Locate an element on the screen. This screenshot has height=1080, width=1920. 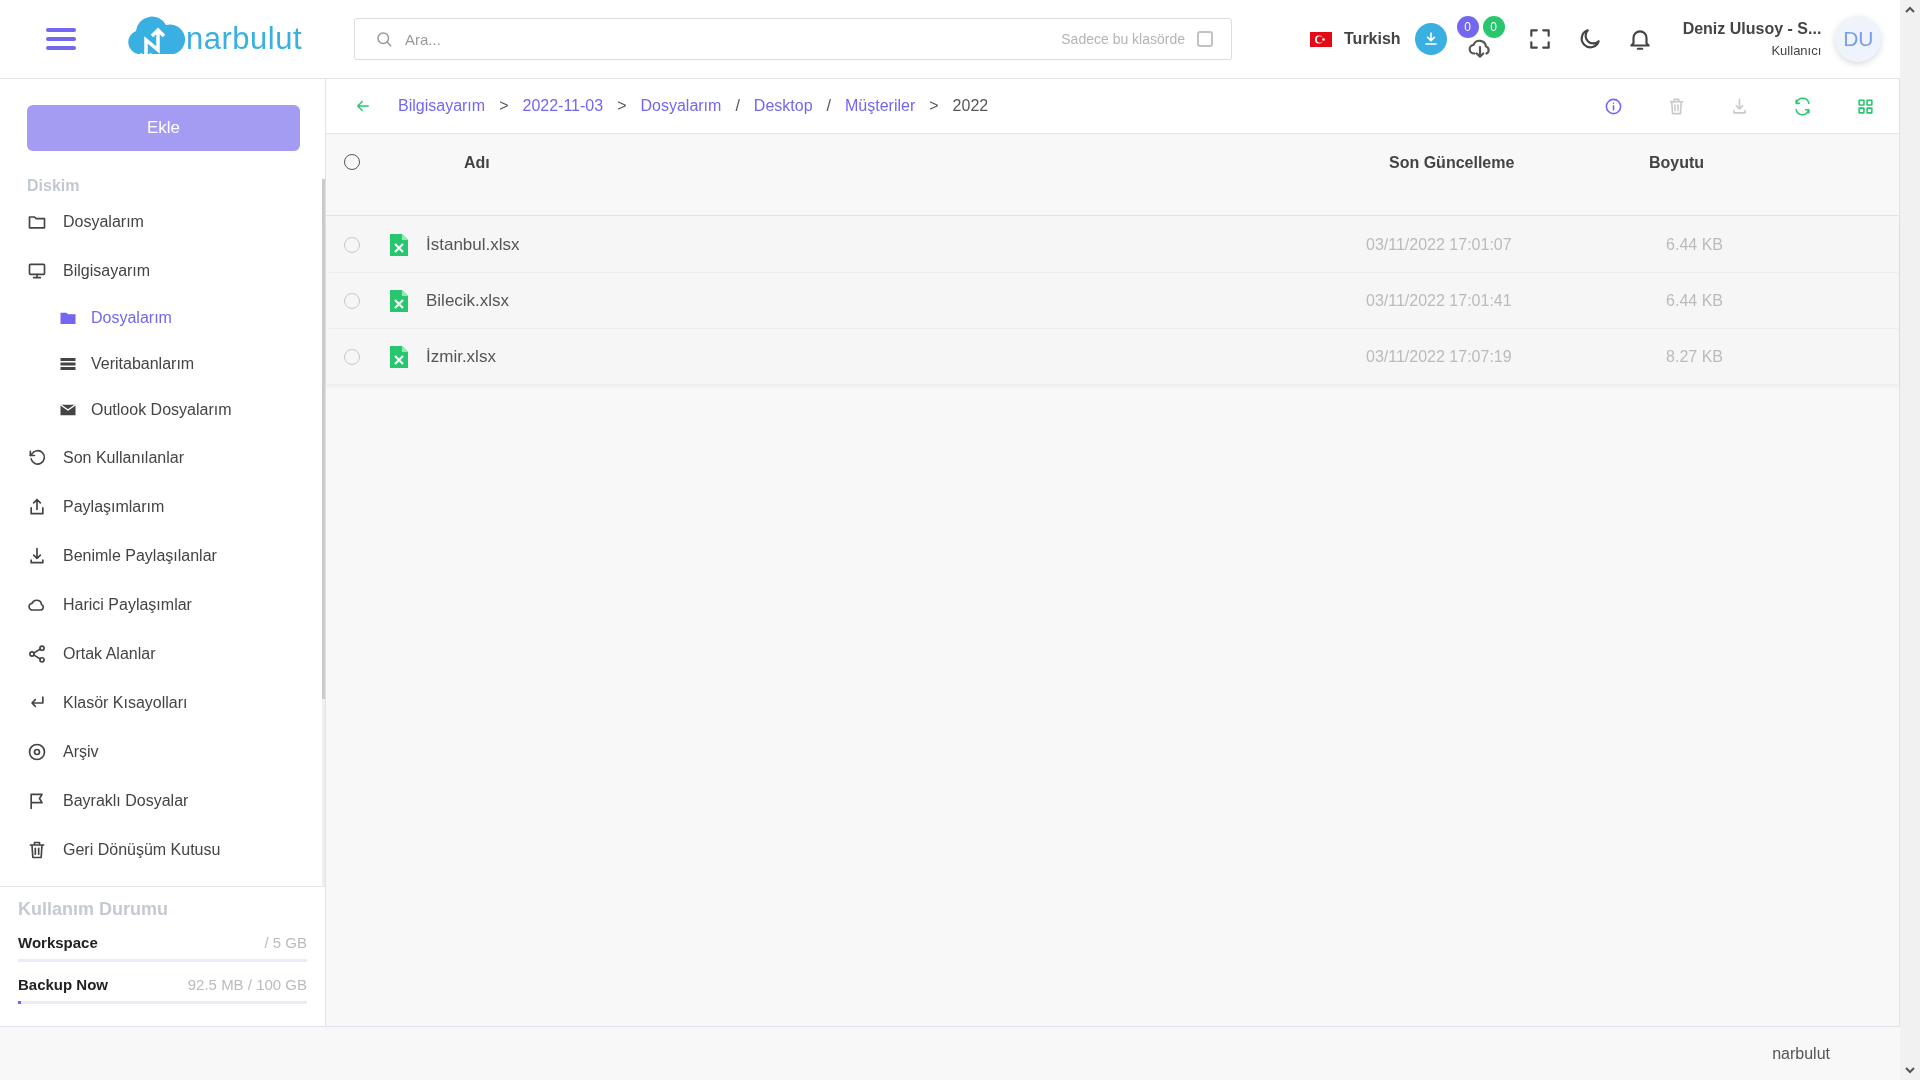
meter-label: Backup Now is located at coordinates (63, 984).